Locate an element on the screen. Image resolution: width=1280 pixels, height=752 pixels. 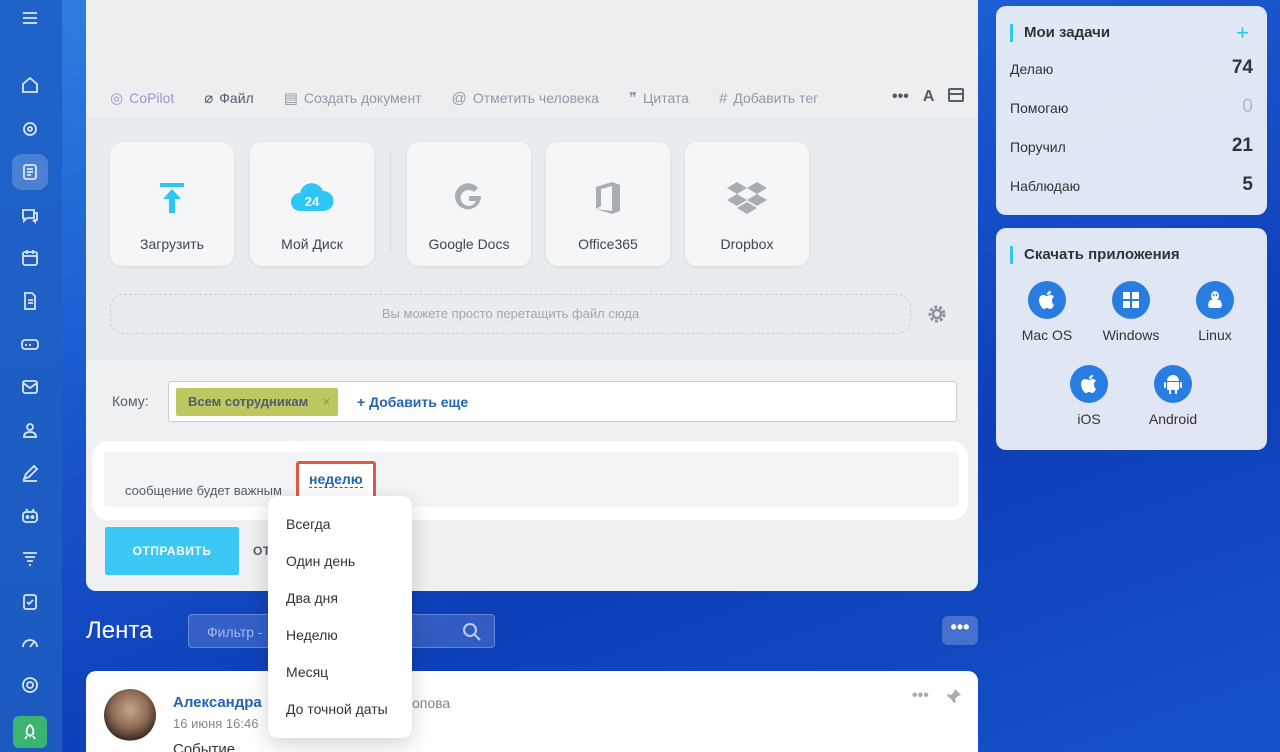
dropdown-item-exact-date: До точной даты is located at coordinates (340, 709).